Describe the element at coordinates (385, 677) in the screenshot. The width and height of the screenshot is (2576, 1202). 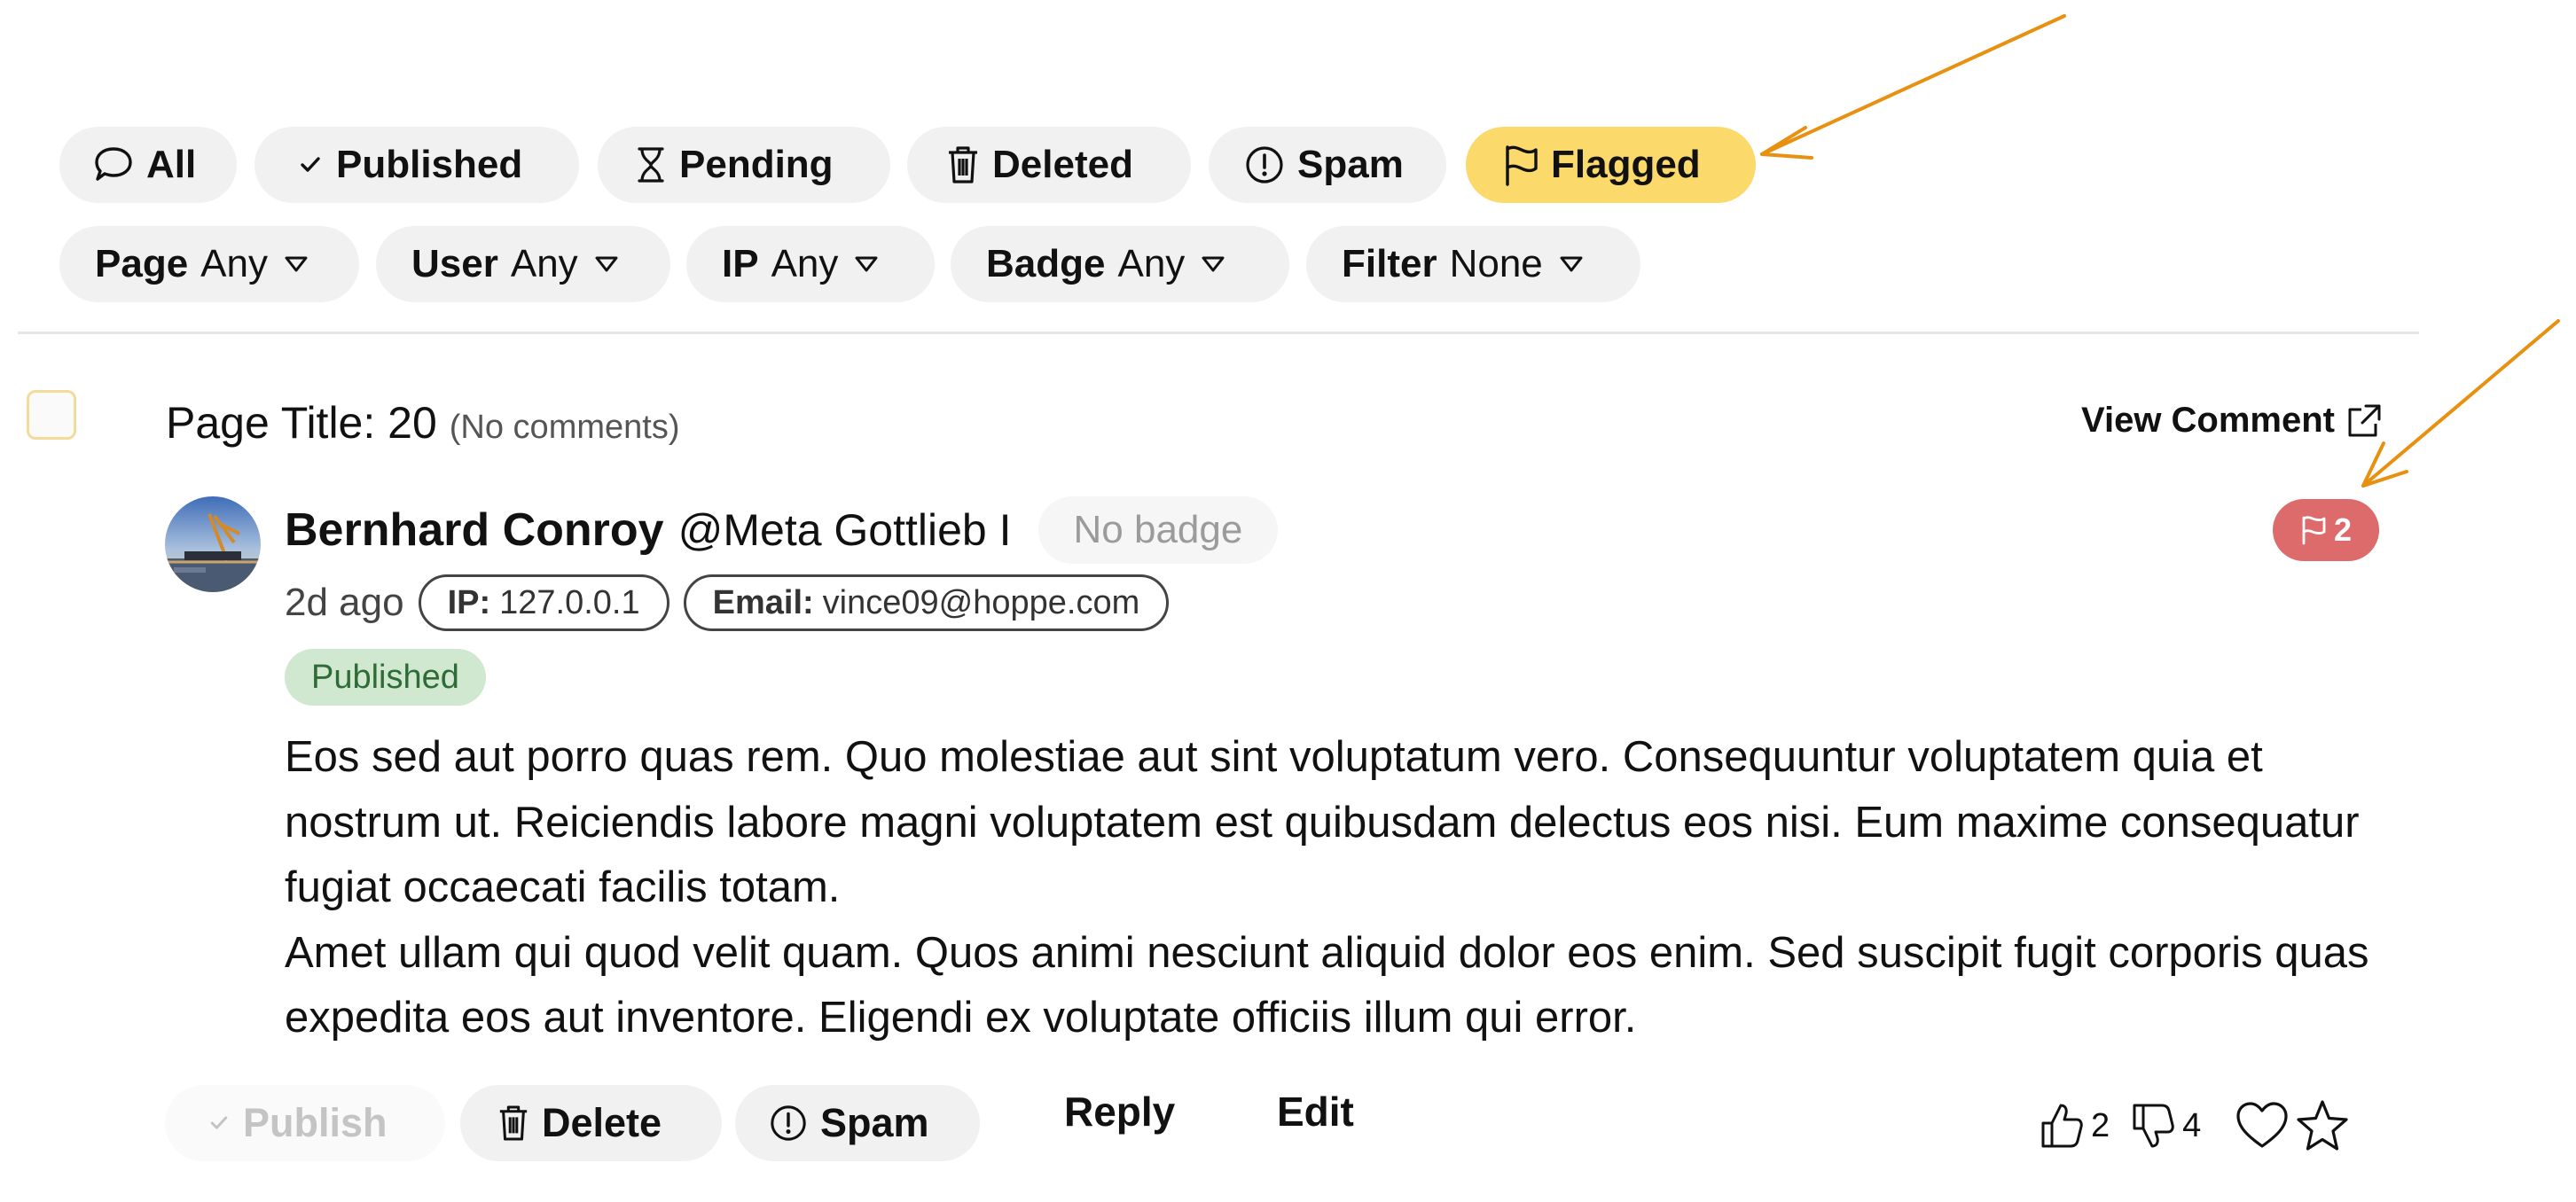
I see `status-badge: Published` at that location.